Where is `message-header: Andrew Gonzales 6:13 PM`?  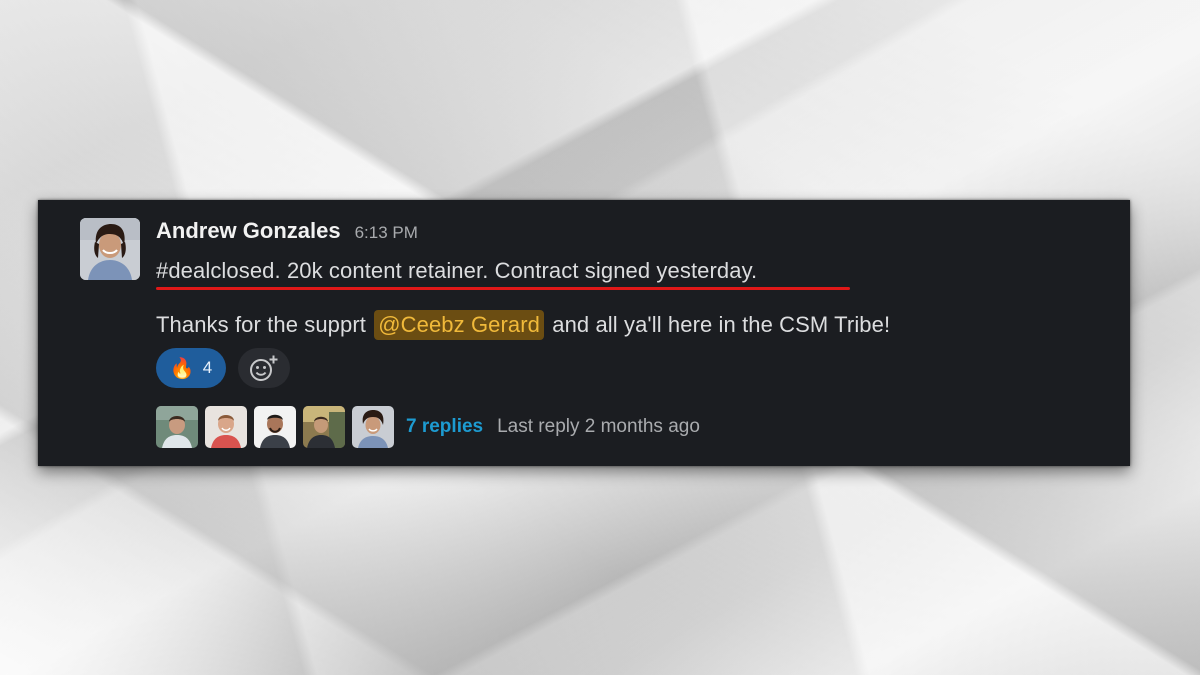
message-header: Andrew Gonzales 6:13 PM is located at coordinates (287, 232).